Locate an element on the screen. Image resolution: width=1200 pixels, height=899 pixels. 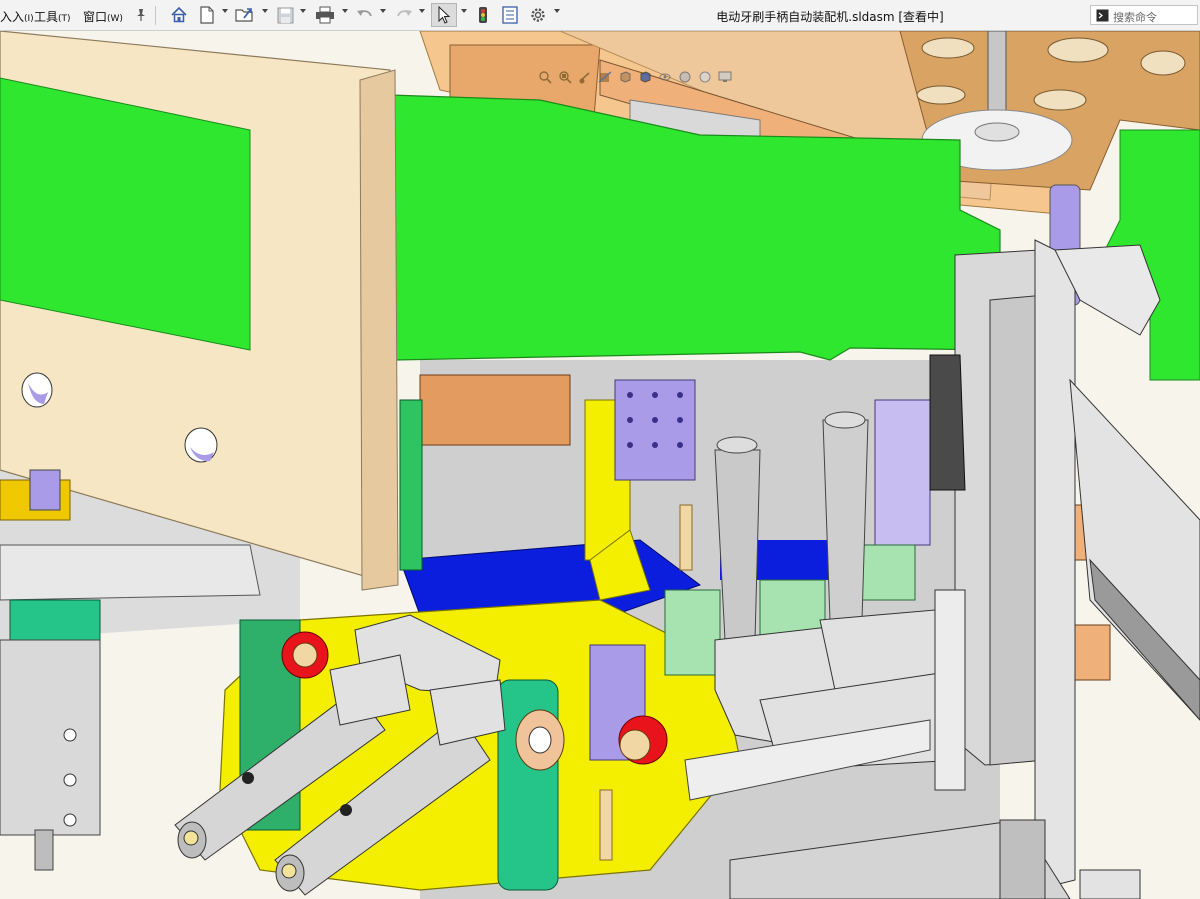
select-dropdown-chevron-icon is located at coordinates (464, 11).